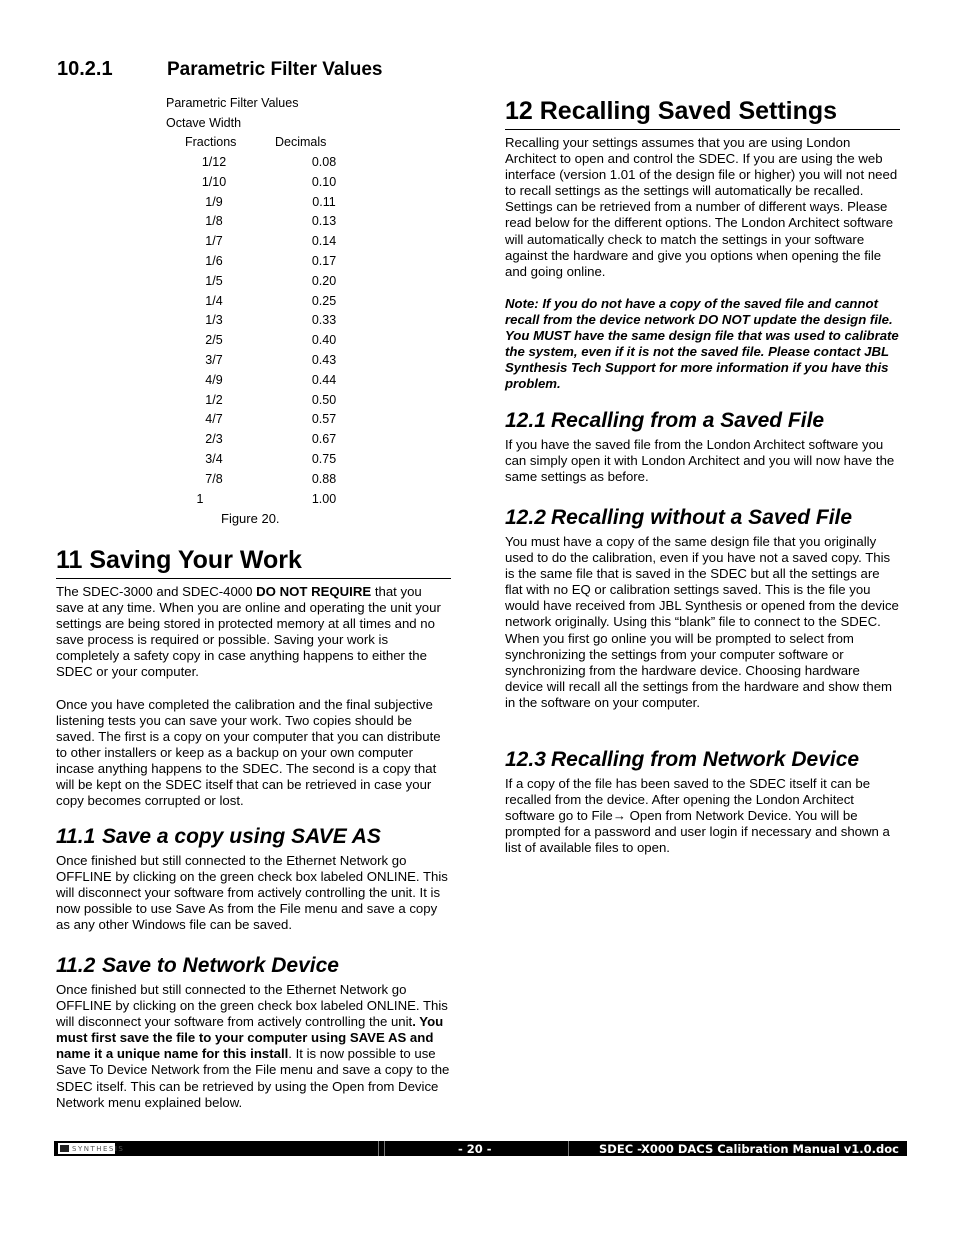  Describe the element at coordinates (324, 459) in the screenshot. I see `decimal-cell: 0.75` at that location.